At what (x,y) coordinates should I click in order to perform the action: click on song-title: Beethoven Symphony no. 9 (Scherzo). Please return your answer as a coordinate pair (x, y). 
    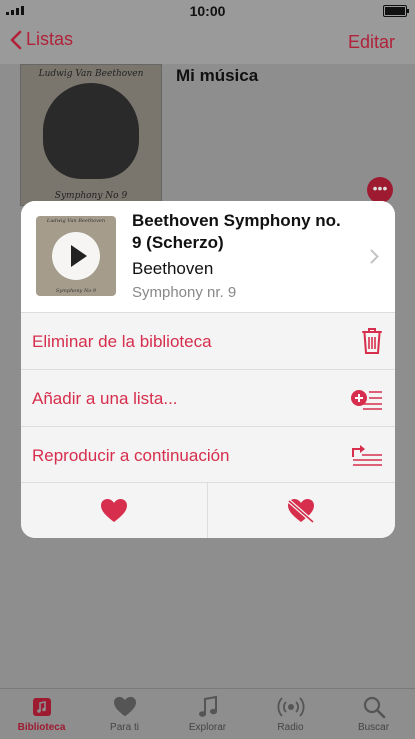
    Looking at the image, I should click on (236, 231).